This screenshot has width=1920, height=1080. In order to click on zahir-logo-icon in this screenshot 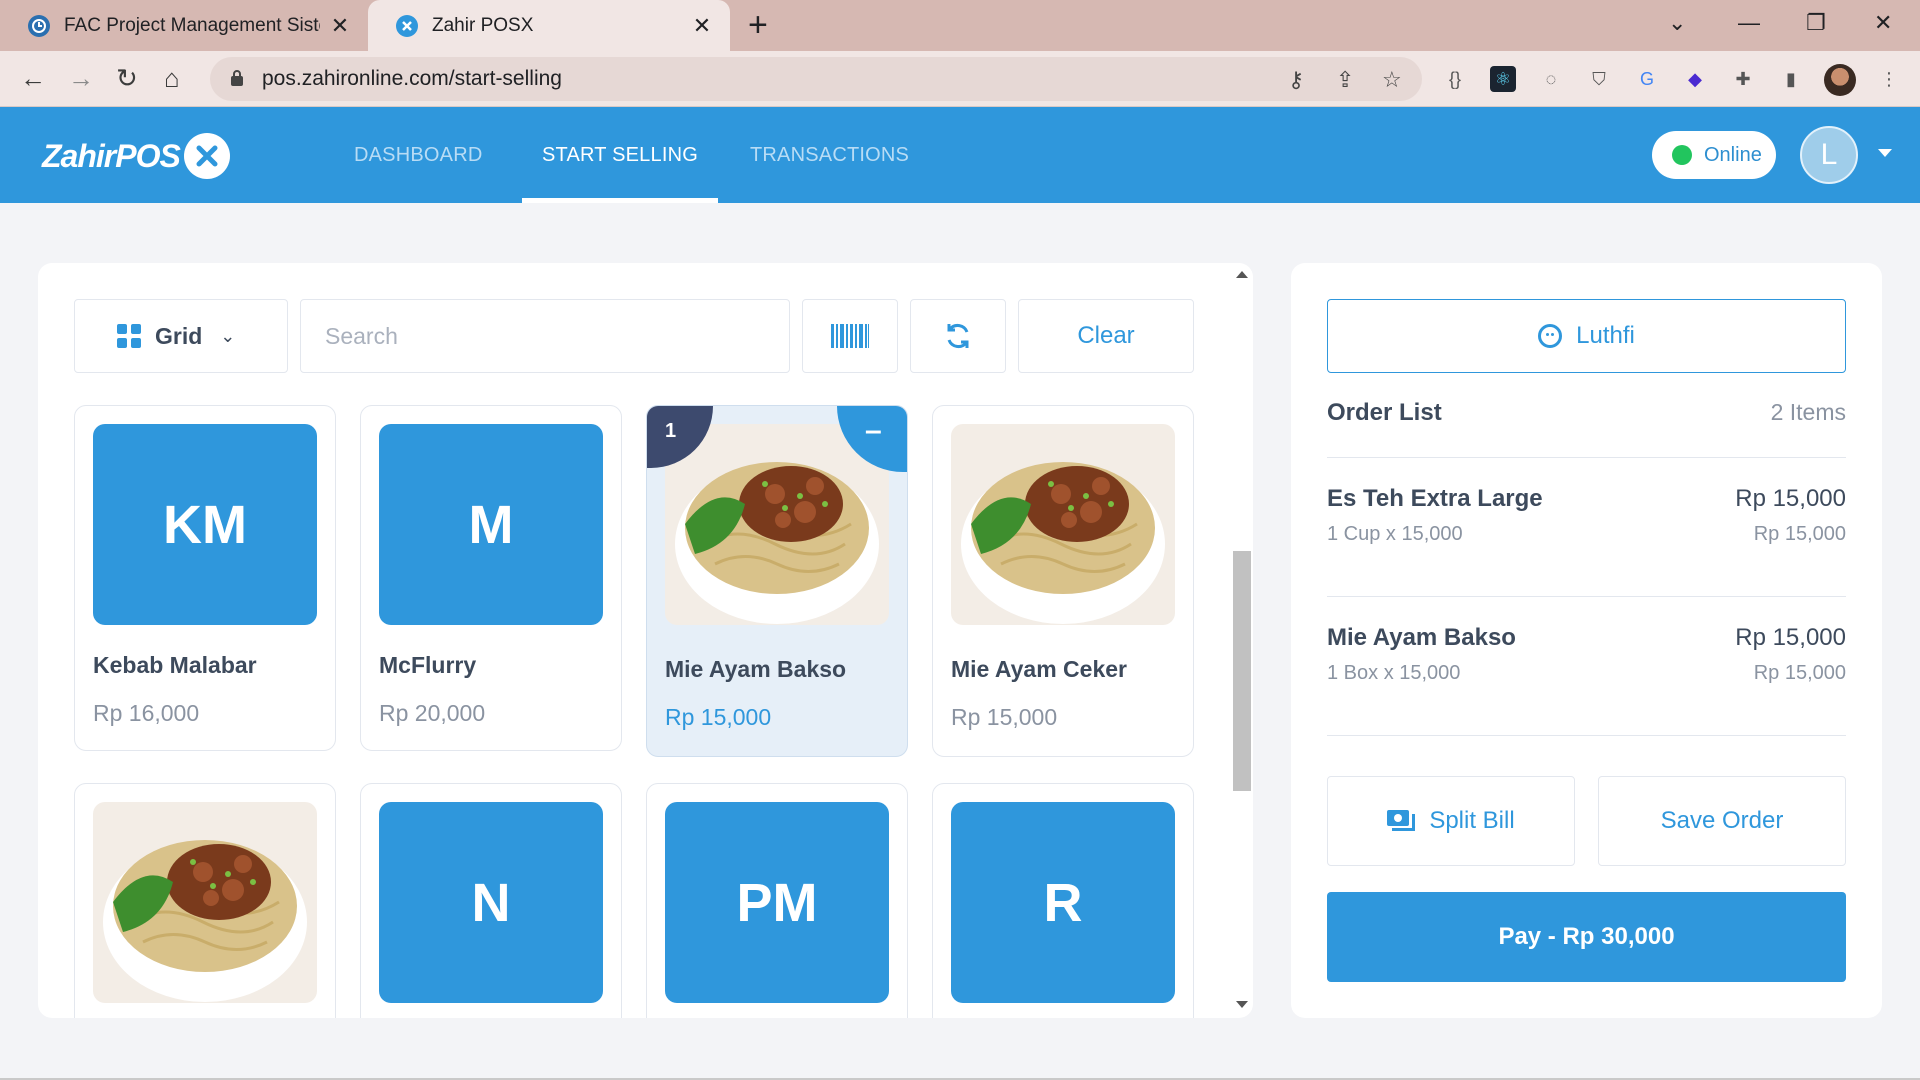, I will do `click(407, 25)`.